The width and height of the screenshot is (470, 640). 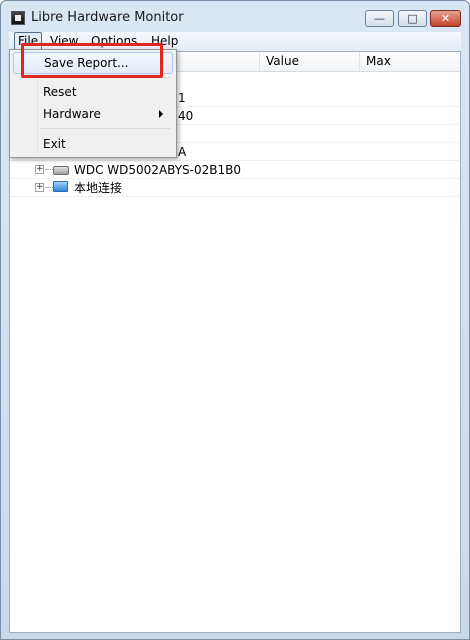 What do you see at coordinates (379, 18) in the screenshot?
I see `minimize-button: —` at bounding box center [379, 18].